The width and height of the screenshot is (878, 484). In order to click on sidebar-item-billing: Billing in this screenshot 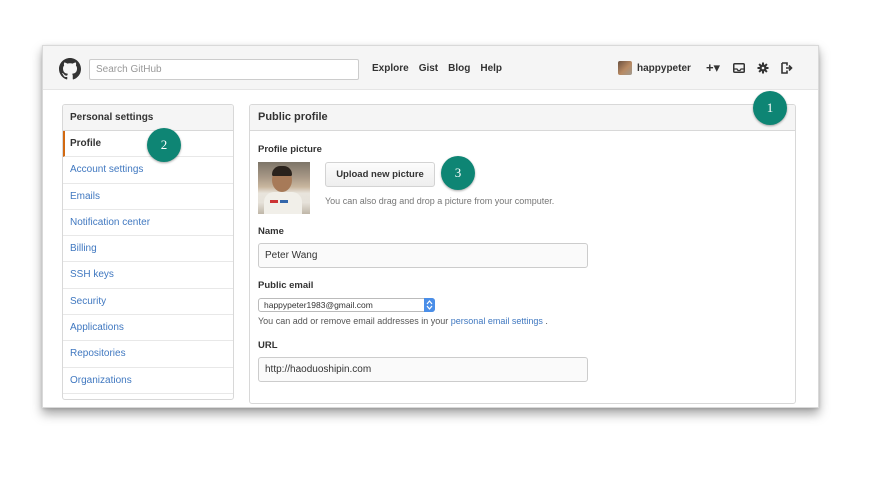, I will do `click(148, 249)`.